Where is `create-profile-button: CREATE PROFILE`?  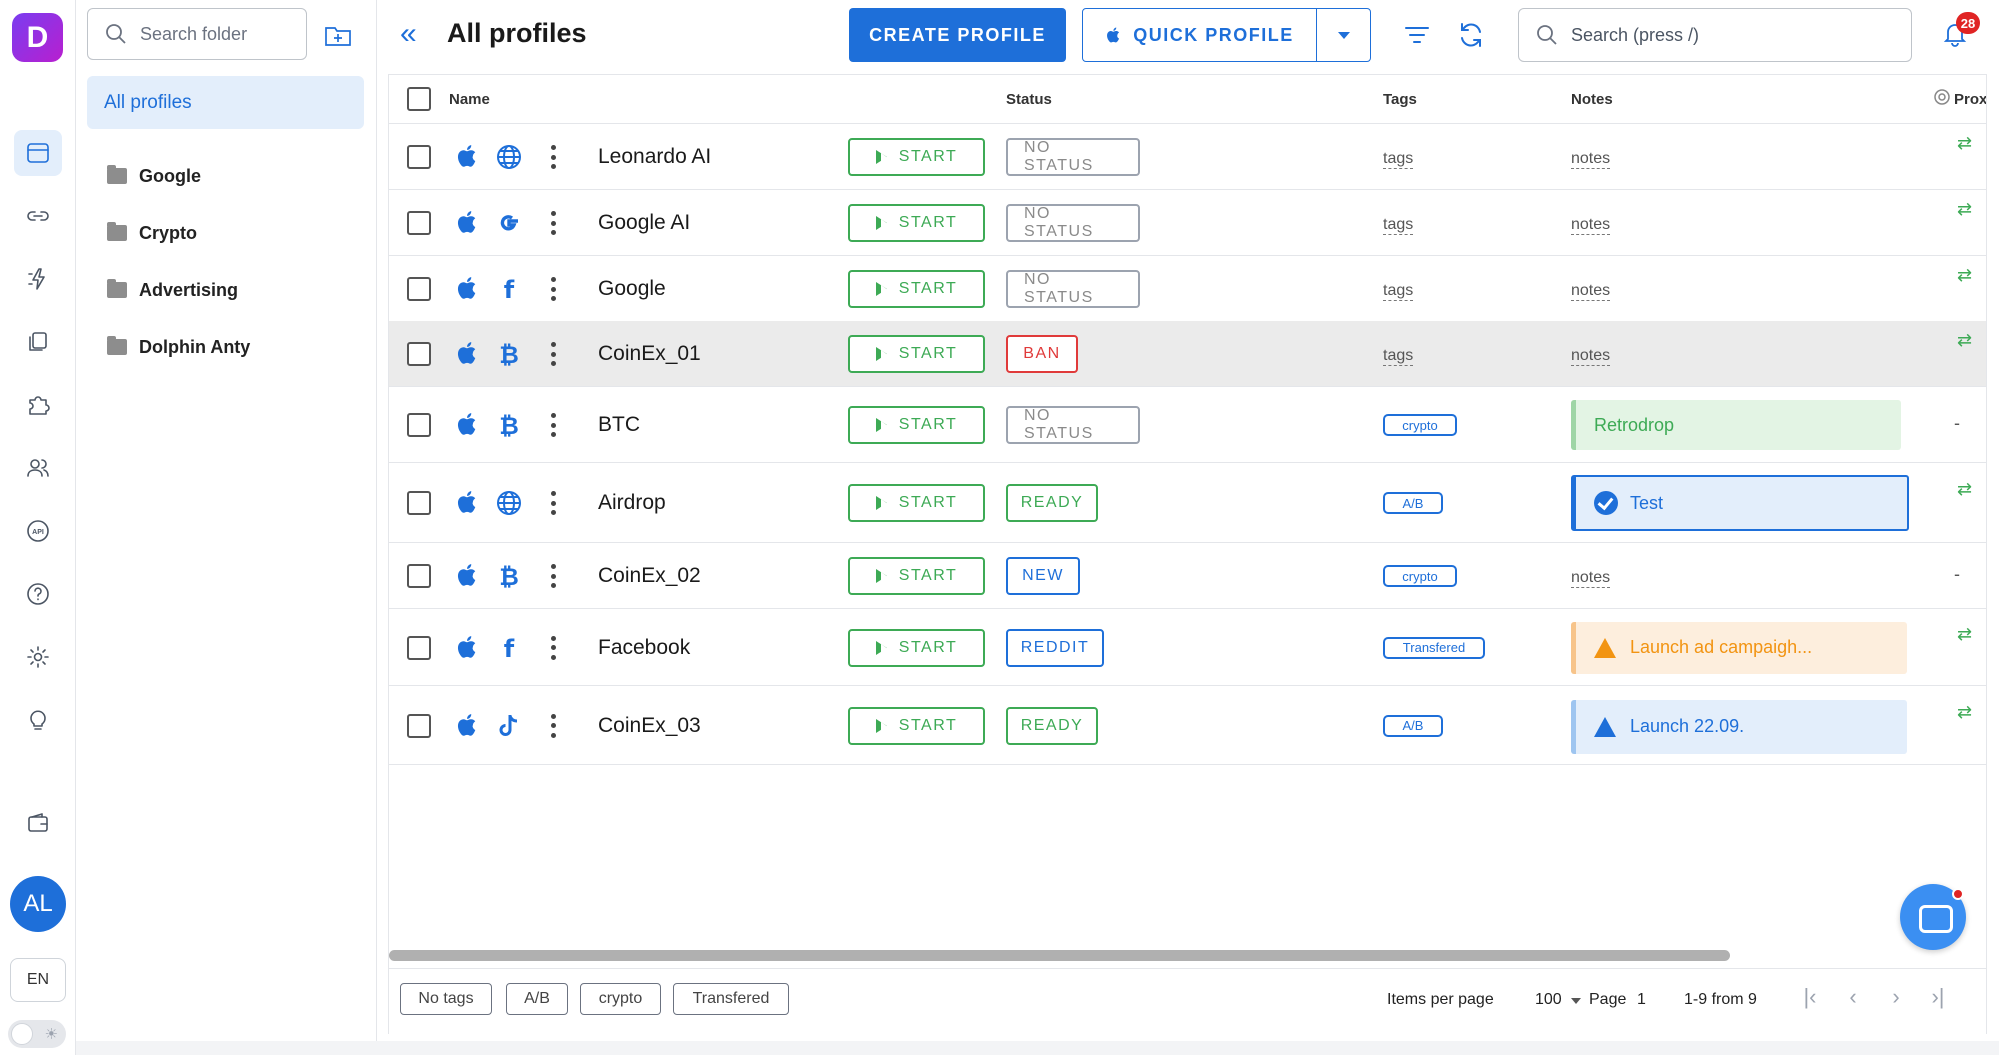
create-profile-button: CREATE PROFILE is located at coordinates (957, 35).